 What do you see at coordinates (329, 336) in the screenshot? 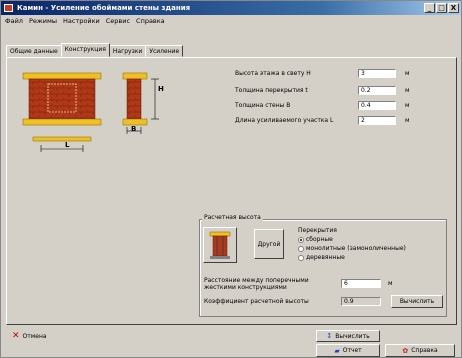
I see `compute-icon: ↕` at bounding box center [329, 336].